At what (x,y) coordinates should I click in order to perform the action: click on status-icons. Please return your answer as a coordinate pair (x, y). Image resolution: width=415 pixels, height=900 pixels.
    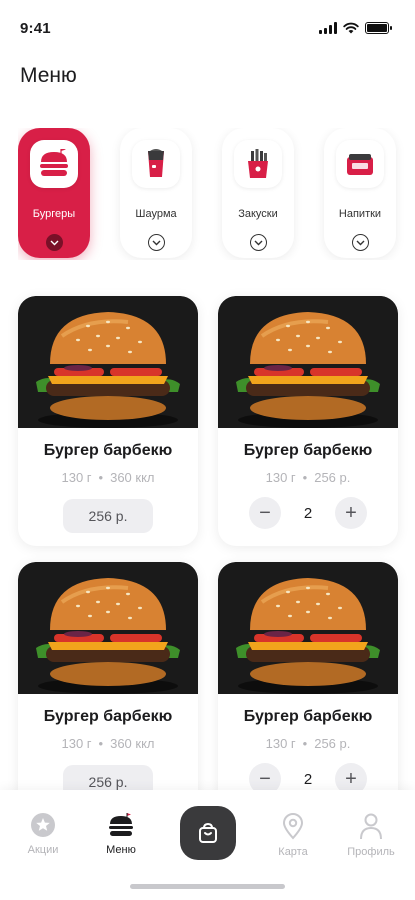
    Looking at the image, I should click on (355, 28).